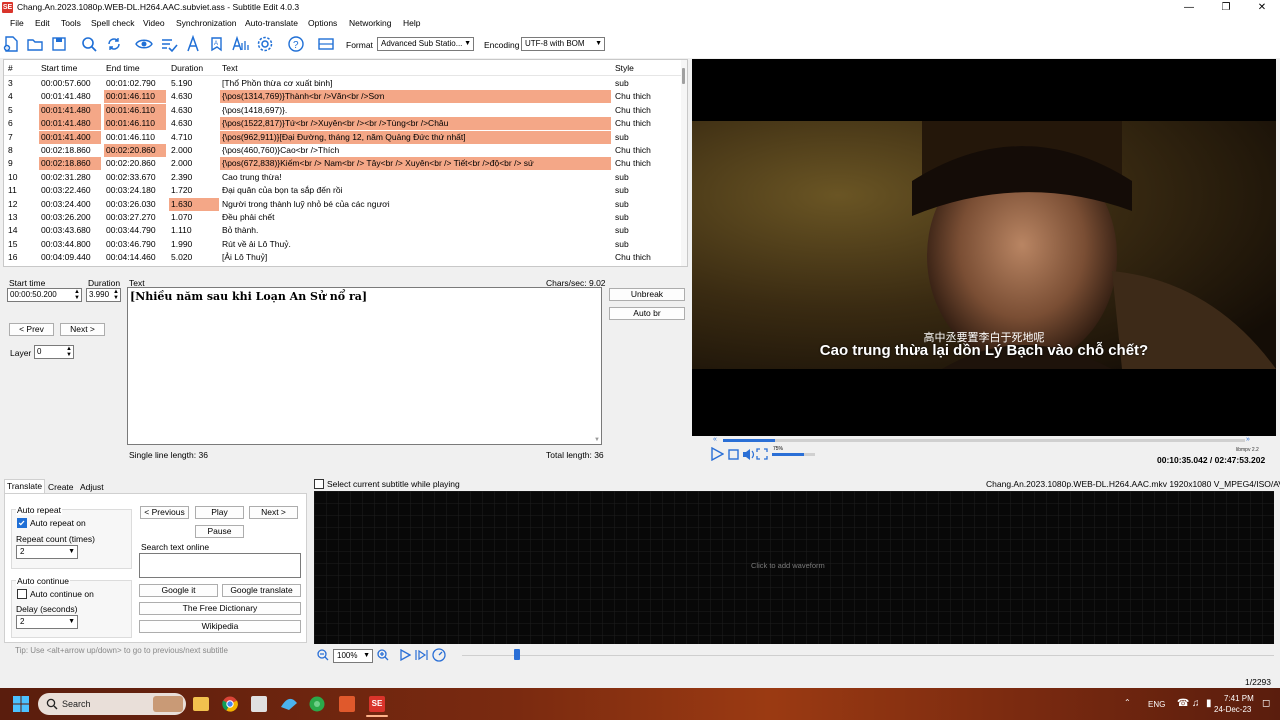  What do you see at coordinates (219, 531) in the screenshot?
I see `pause-button: Pause` at bounding box center [219, 531].